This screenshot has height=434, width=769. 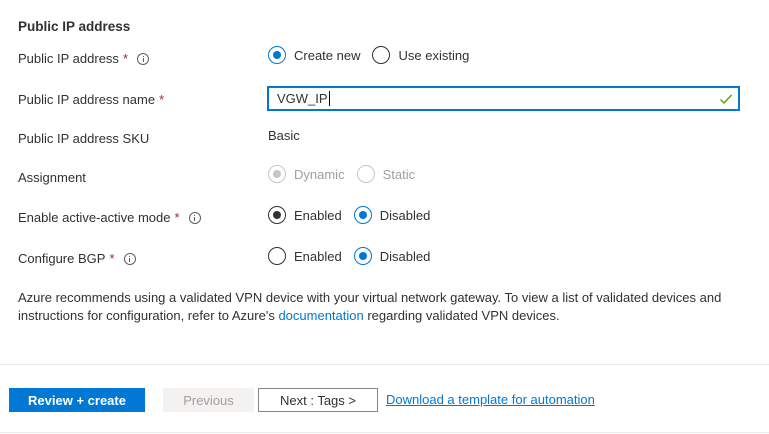 I want to click on ip-name-label: Public IP address name, so click(x=87, y=99).